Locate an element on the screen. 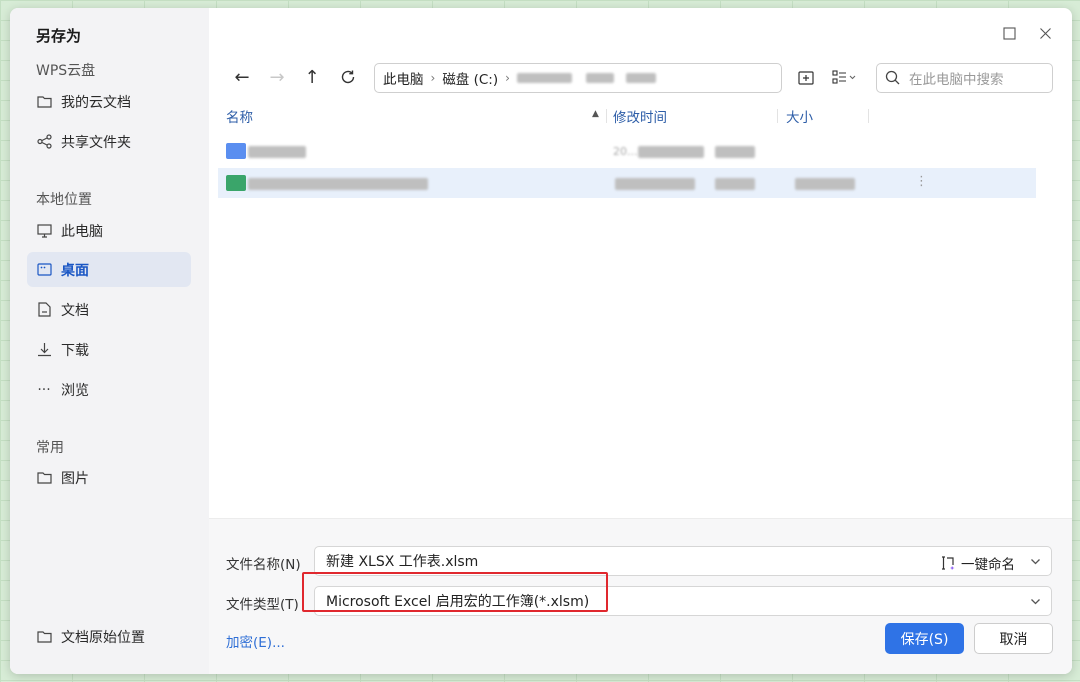 The height and width of the screenshot is (682, 1080). close-button is located at coordinates (1045, 33).